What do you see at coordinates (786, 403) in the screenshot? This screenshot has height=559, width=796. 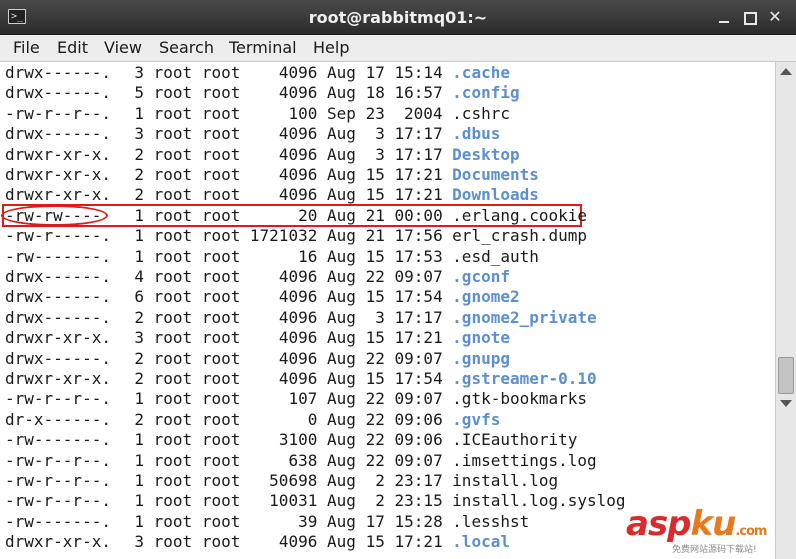 I see `scroll-down-icon` at bounding box center [786, 403].